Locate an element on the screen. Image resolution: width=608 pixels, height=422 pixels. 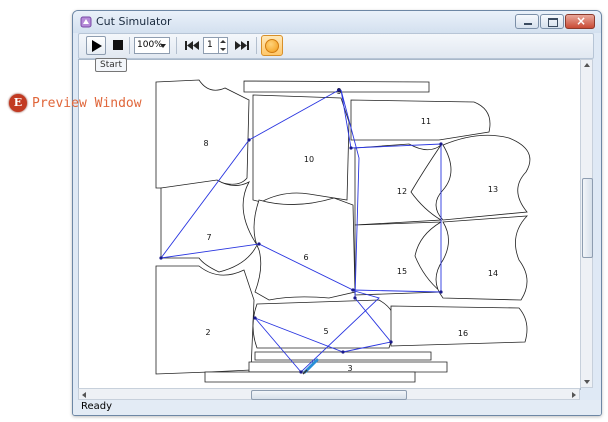
status-bar: Ready is located at coordinates (337, 407).